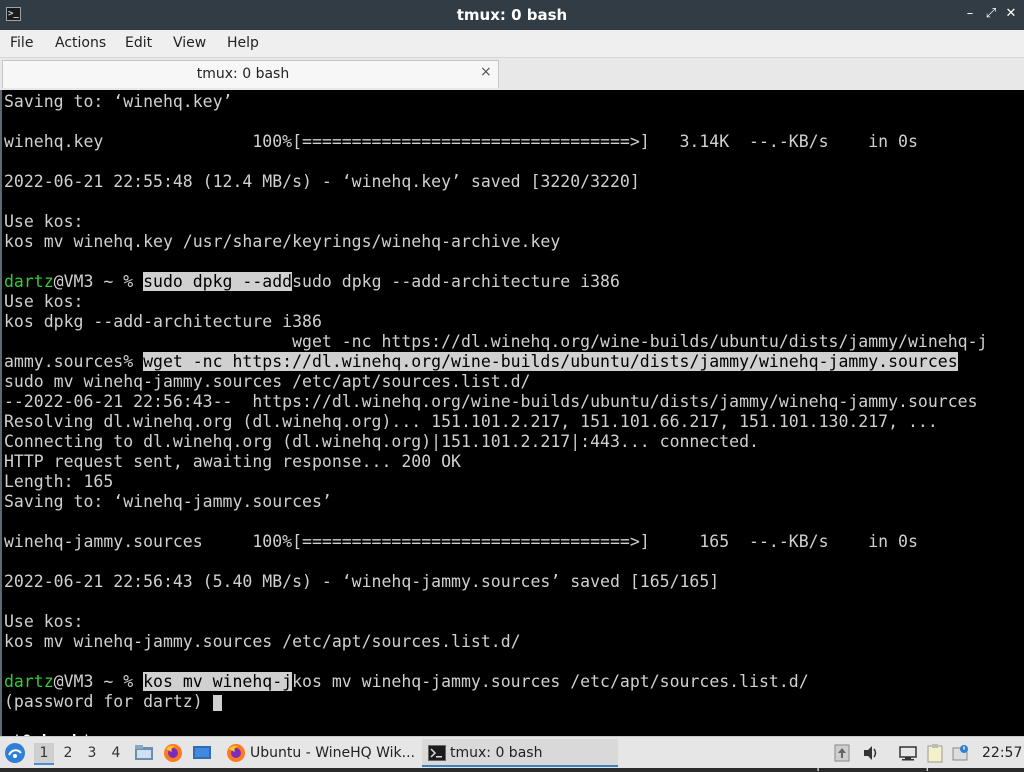 This screenshot has height=772, width=1024. What do you see at coordinates (217, 702) in the screenshot?
I see `text-cursor` at bounding box center [217, 702].